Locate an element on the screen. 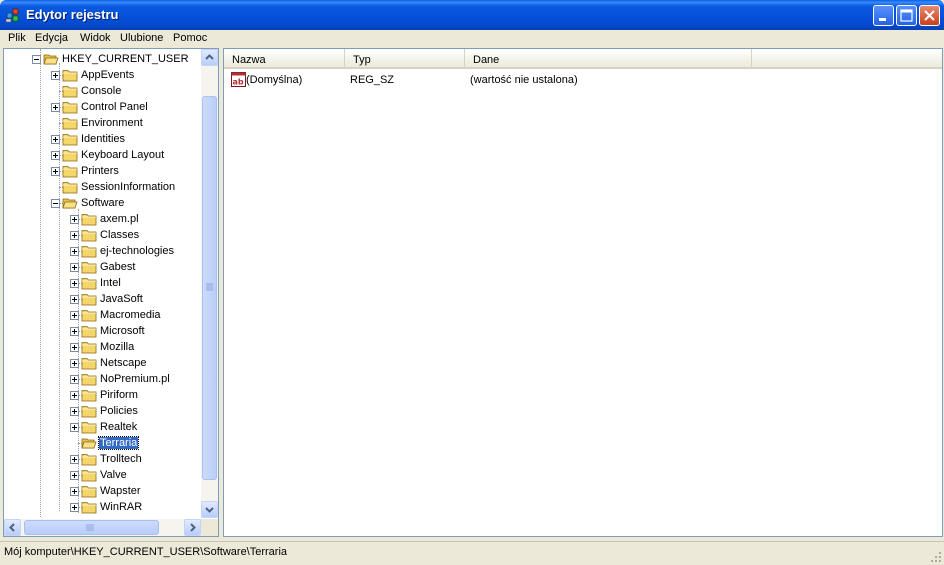 The height and width of the screenshot is (565, 944). tree-item: Terraria is located at coordinates (102, 443).